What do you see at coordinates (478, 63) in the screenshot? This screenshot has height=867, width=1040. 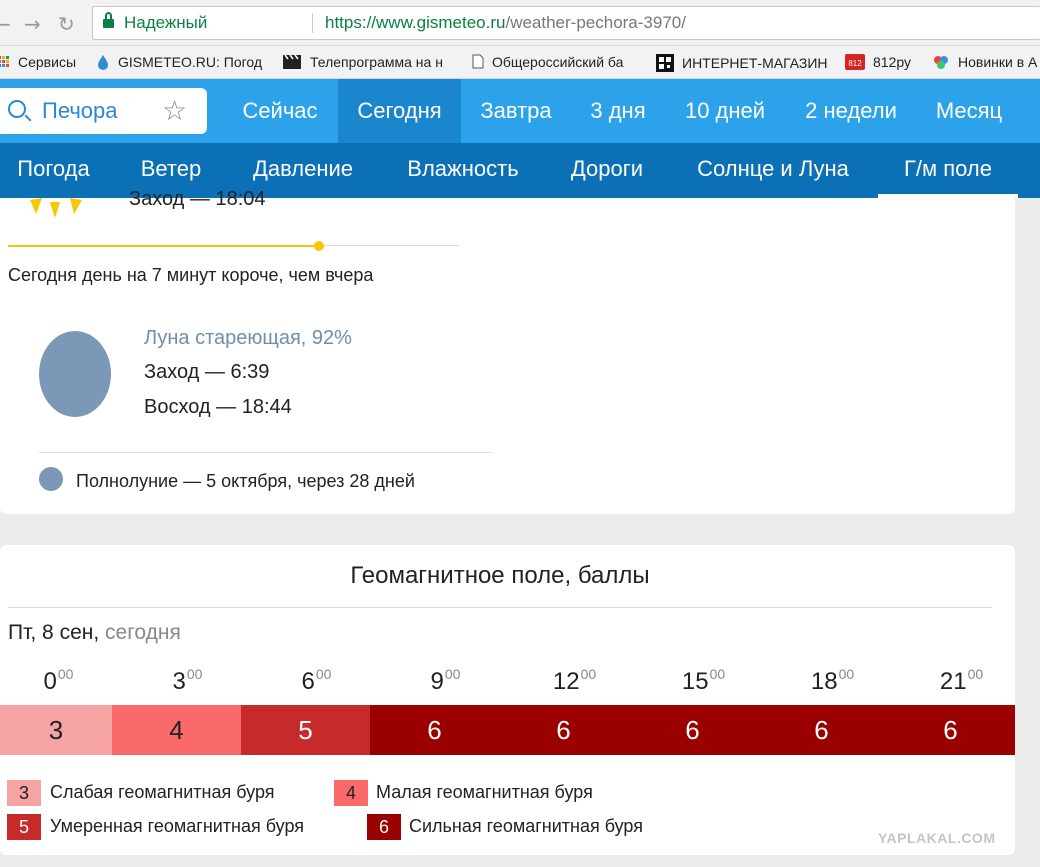 I see `document-icon` at bounding box center [478, 63].